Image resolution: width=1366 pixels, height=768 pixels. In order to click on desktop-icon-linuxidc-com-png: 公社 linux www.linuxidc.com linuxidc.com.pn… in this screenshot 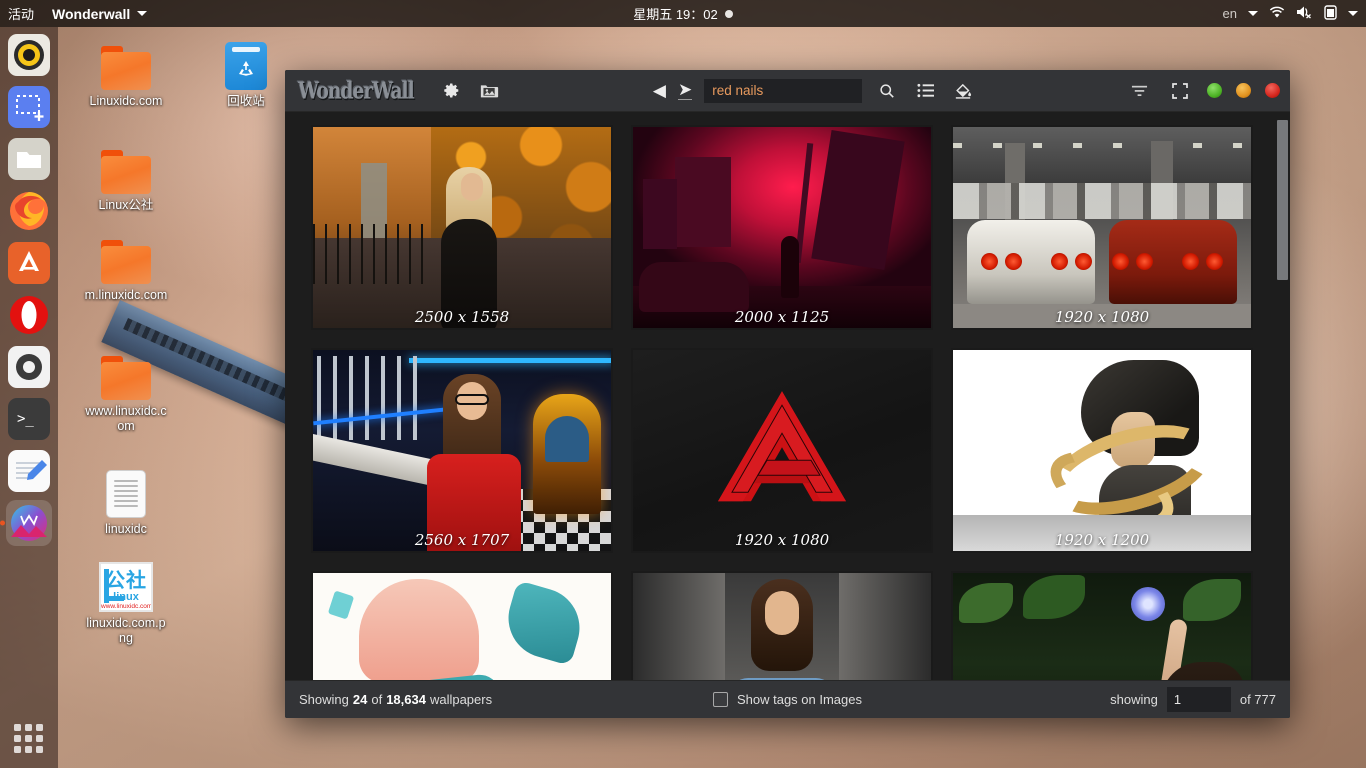, I will do `click(126, 604)`.